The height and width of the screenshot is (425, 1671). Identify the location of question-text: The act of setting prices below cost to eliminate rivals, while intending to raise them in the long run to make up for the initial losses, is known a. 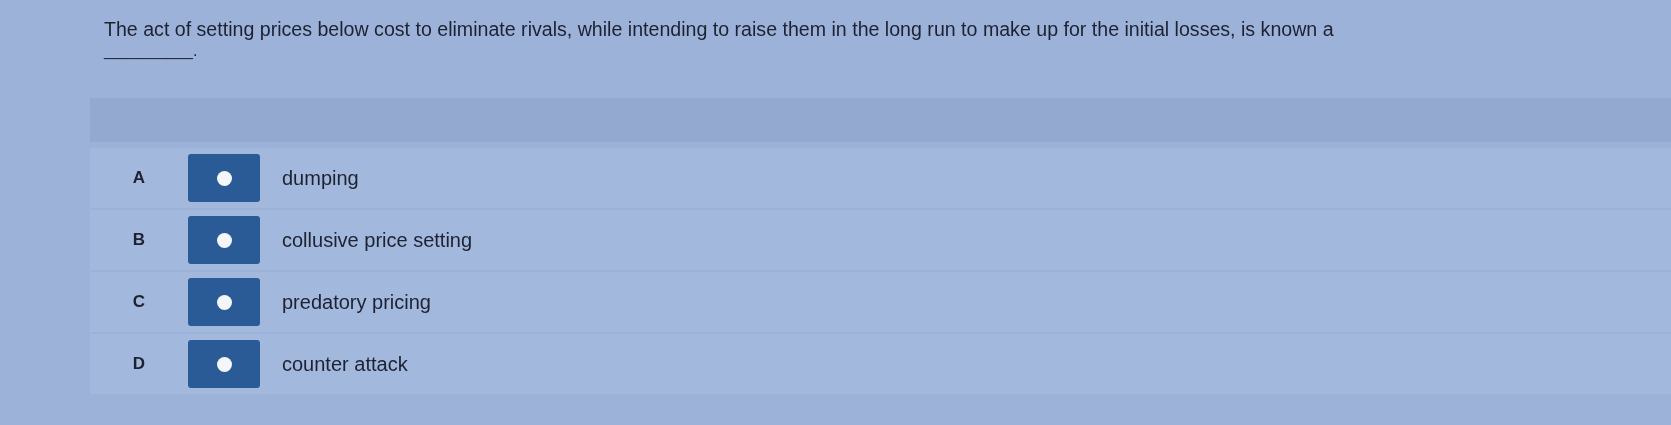
(719, 29).